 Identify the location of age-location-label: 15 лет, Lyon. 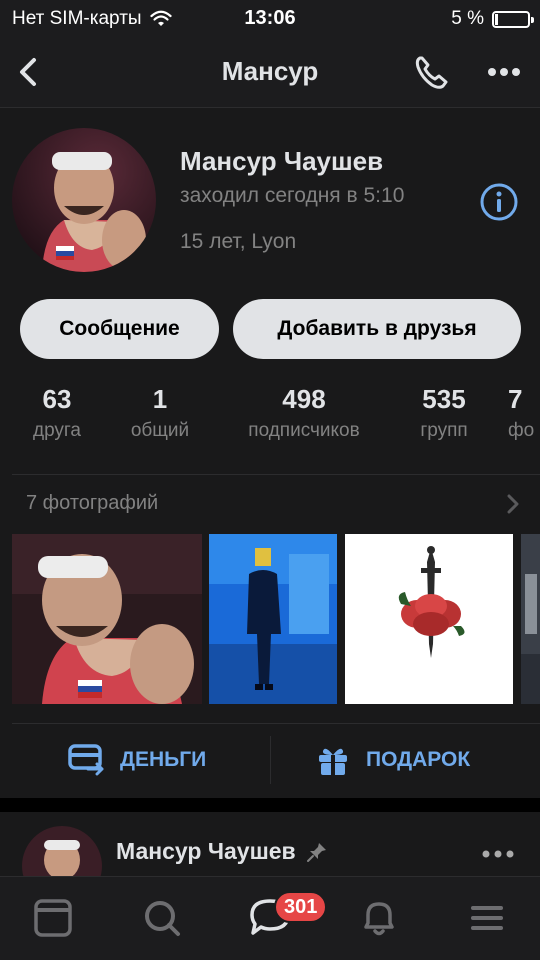
(238, 241).